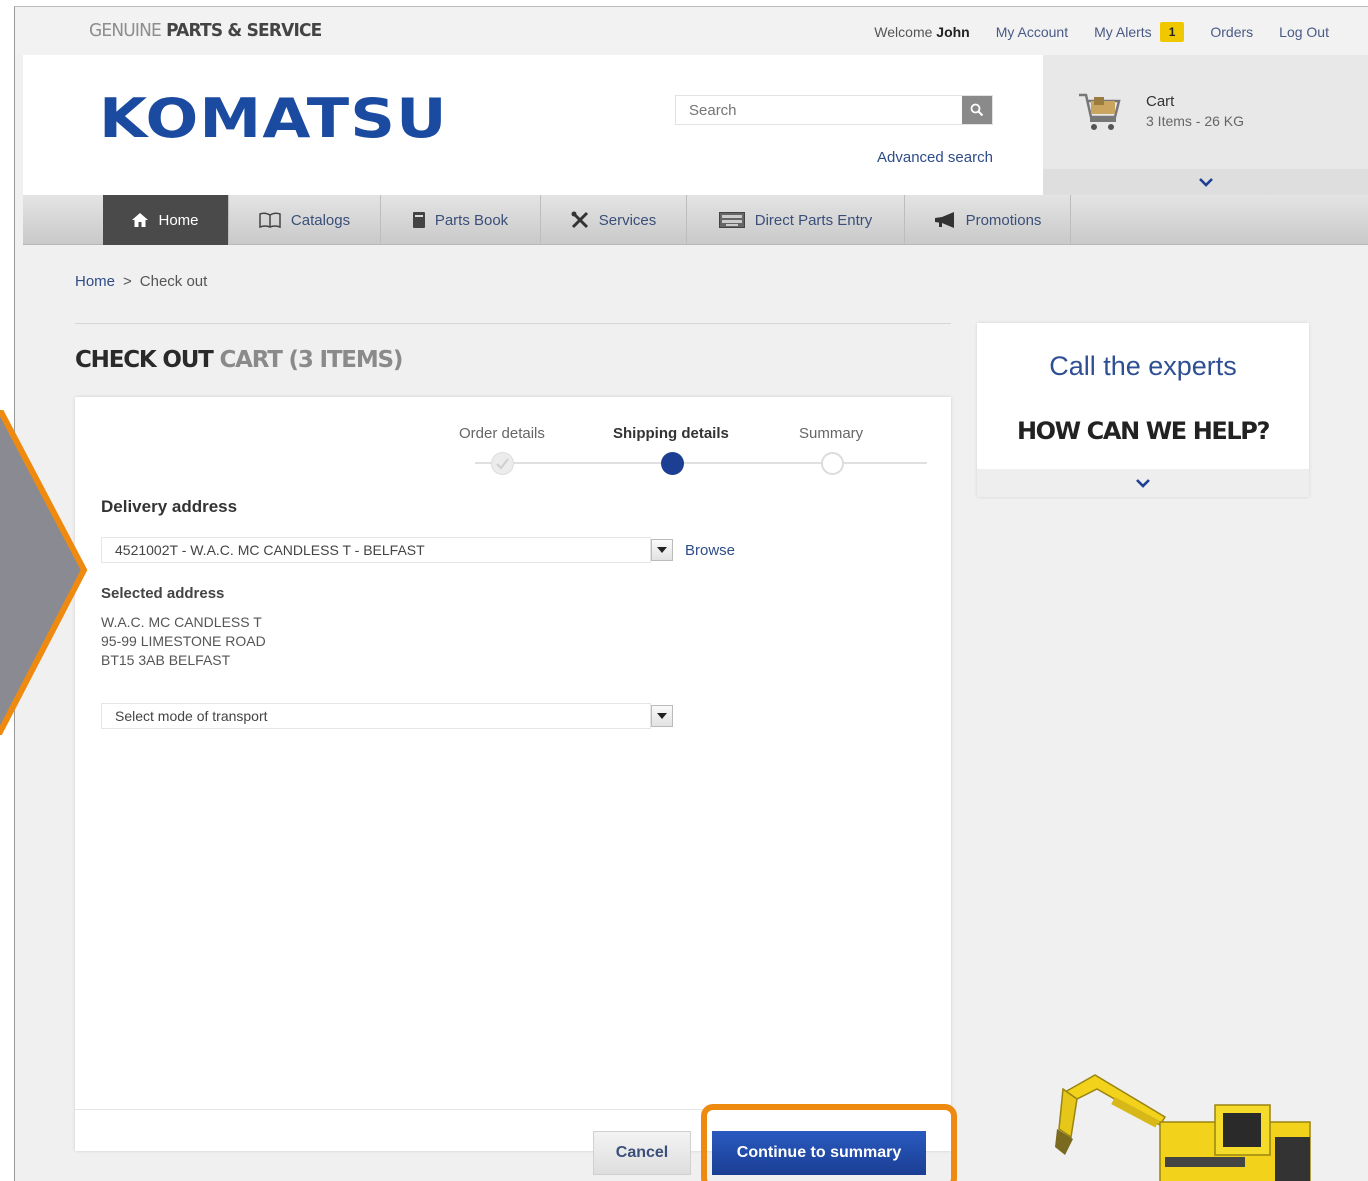  Describe the element at coordinates (831, 433) in the screenshot. I see `step-summary: Summary` at that location.